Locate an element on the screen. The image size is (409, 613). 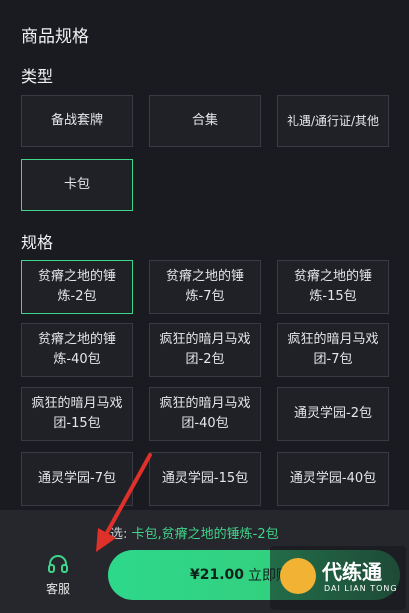
type-section-label: 类型 is located at coordinates (37, 76).